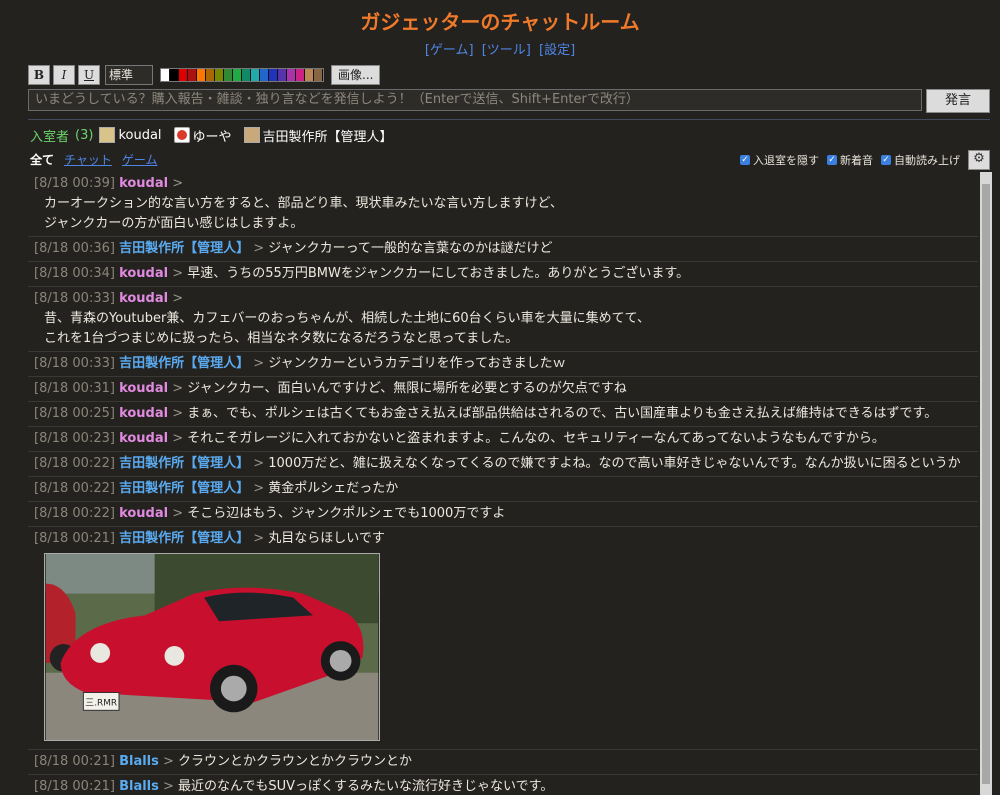  I want to click on send-button: 発言, so click(958, 101).